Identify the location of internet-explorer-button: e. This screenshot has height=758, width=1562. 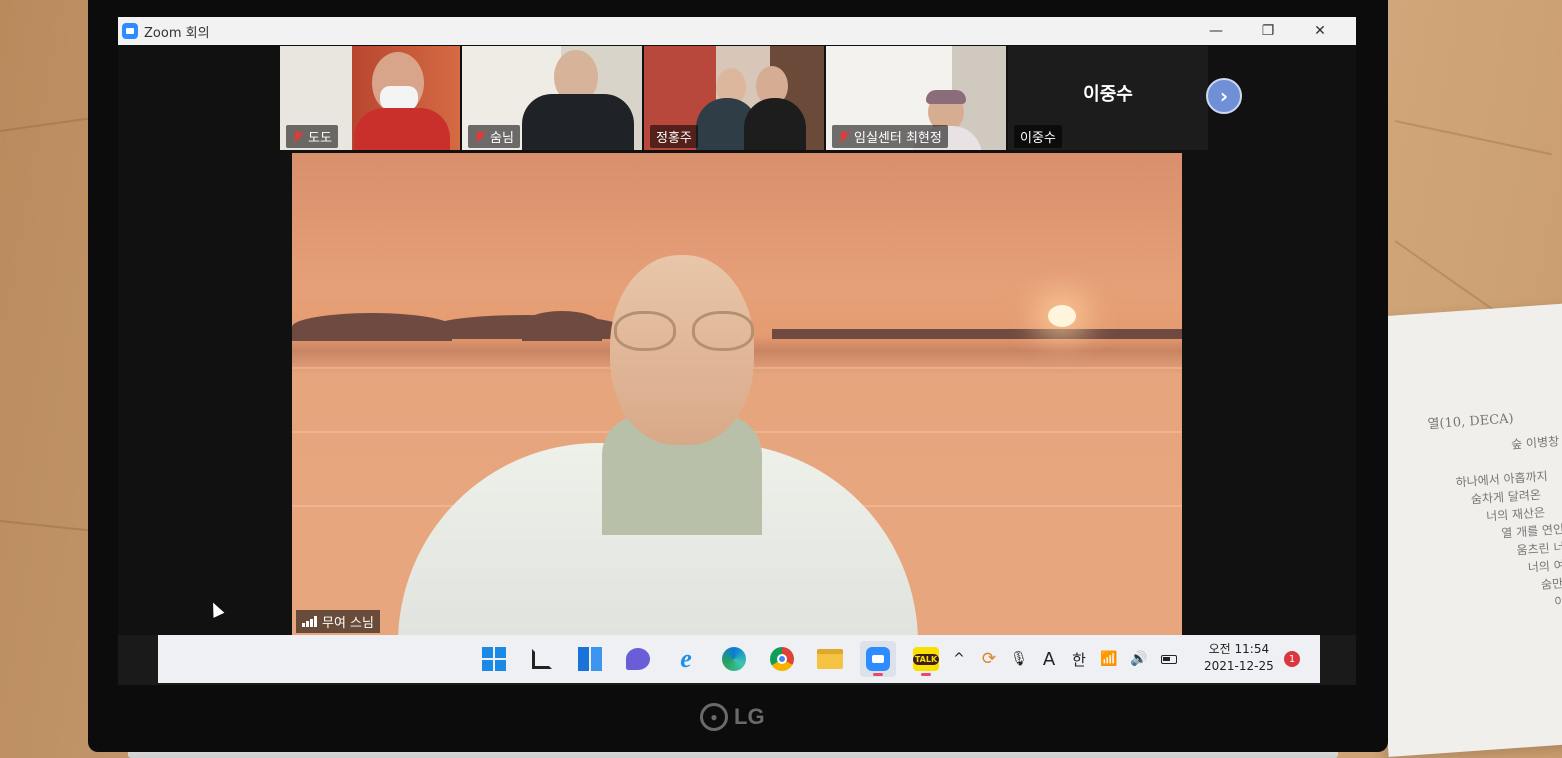
(686, 659).